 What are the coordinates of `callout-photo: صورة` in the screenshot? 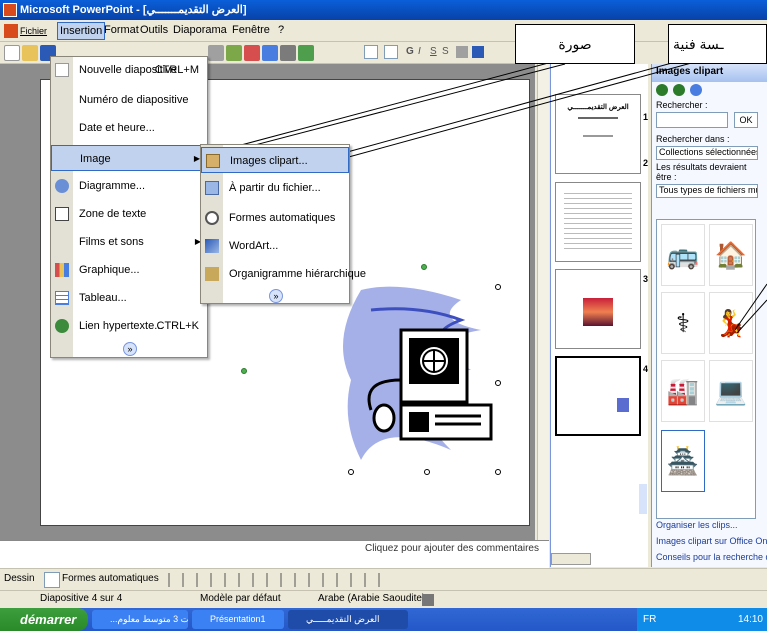 It's located at (575, 44).